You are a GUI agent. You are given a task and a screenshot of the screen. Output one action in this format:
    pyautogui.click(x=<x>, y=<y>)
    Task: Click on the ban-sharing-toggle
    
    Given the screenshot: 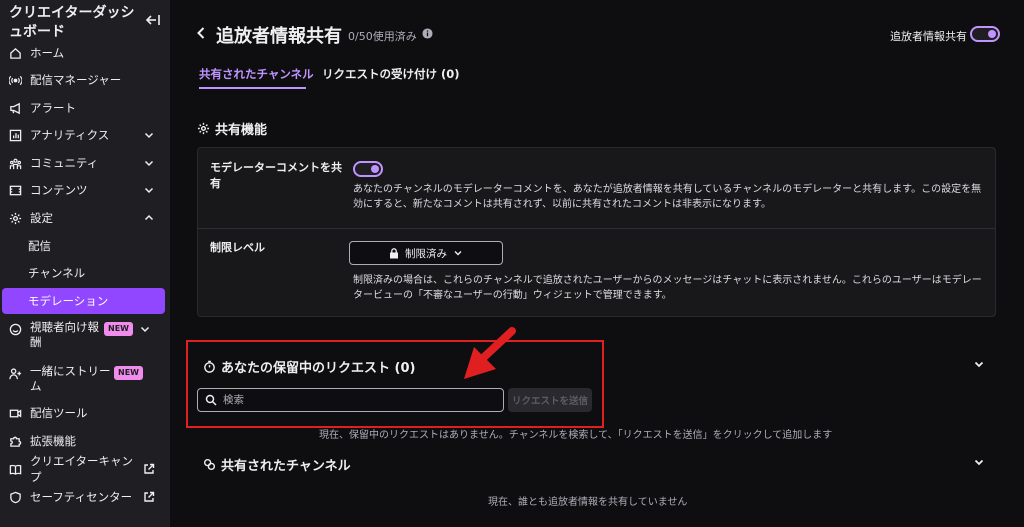 What is the action you would take?
    pyautogui.click(x=985, y=34)
    